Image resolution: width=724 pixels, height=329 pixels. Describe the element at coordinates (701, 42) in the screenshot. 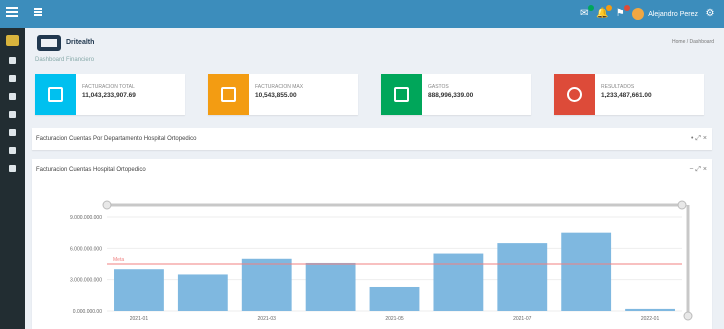

I see `breadcrumb-current: Dashboard` at that location.